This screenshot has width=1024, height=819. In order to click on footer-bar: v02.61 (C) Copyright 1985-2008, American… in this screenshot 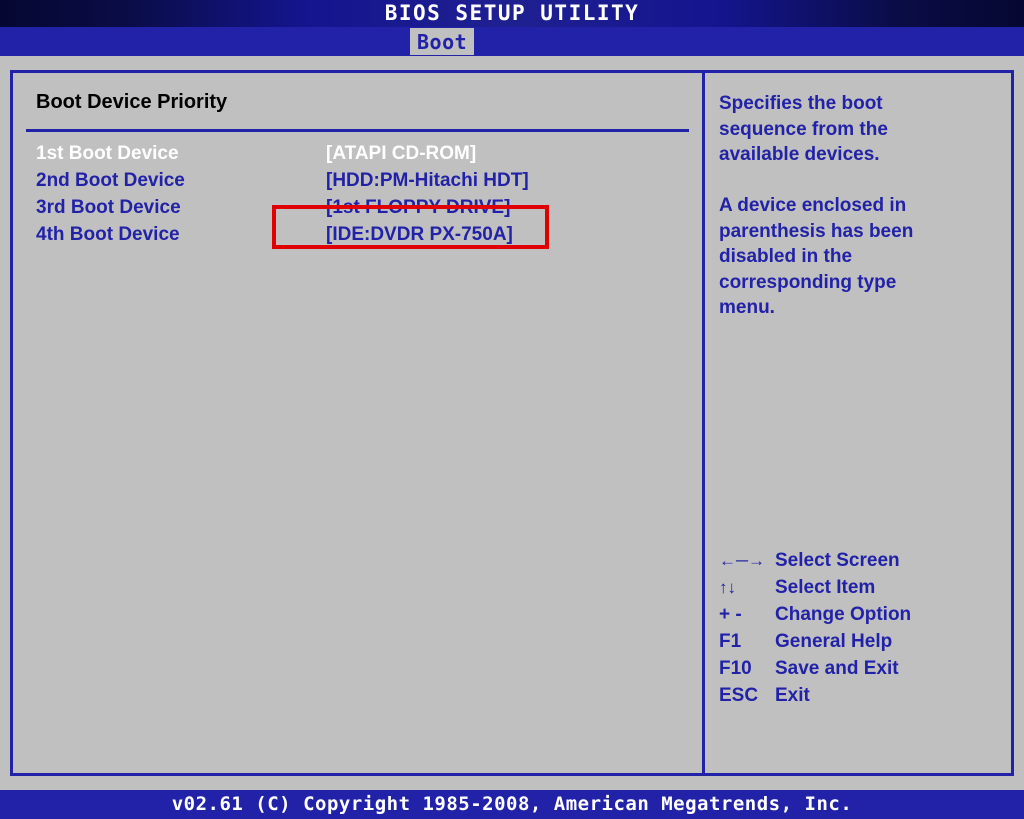, I will do `click(512, 804)`.